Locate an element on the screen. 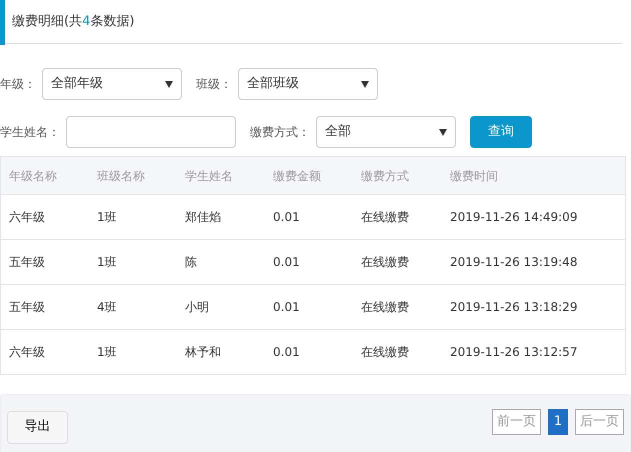  field-label: 班级： is located at coordinates (214, 84).